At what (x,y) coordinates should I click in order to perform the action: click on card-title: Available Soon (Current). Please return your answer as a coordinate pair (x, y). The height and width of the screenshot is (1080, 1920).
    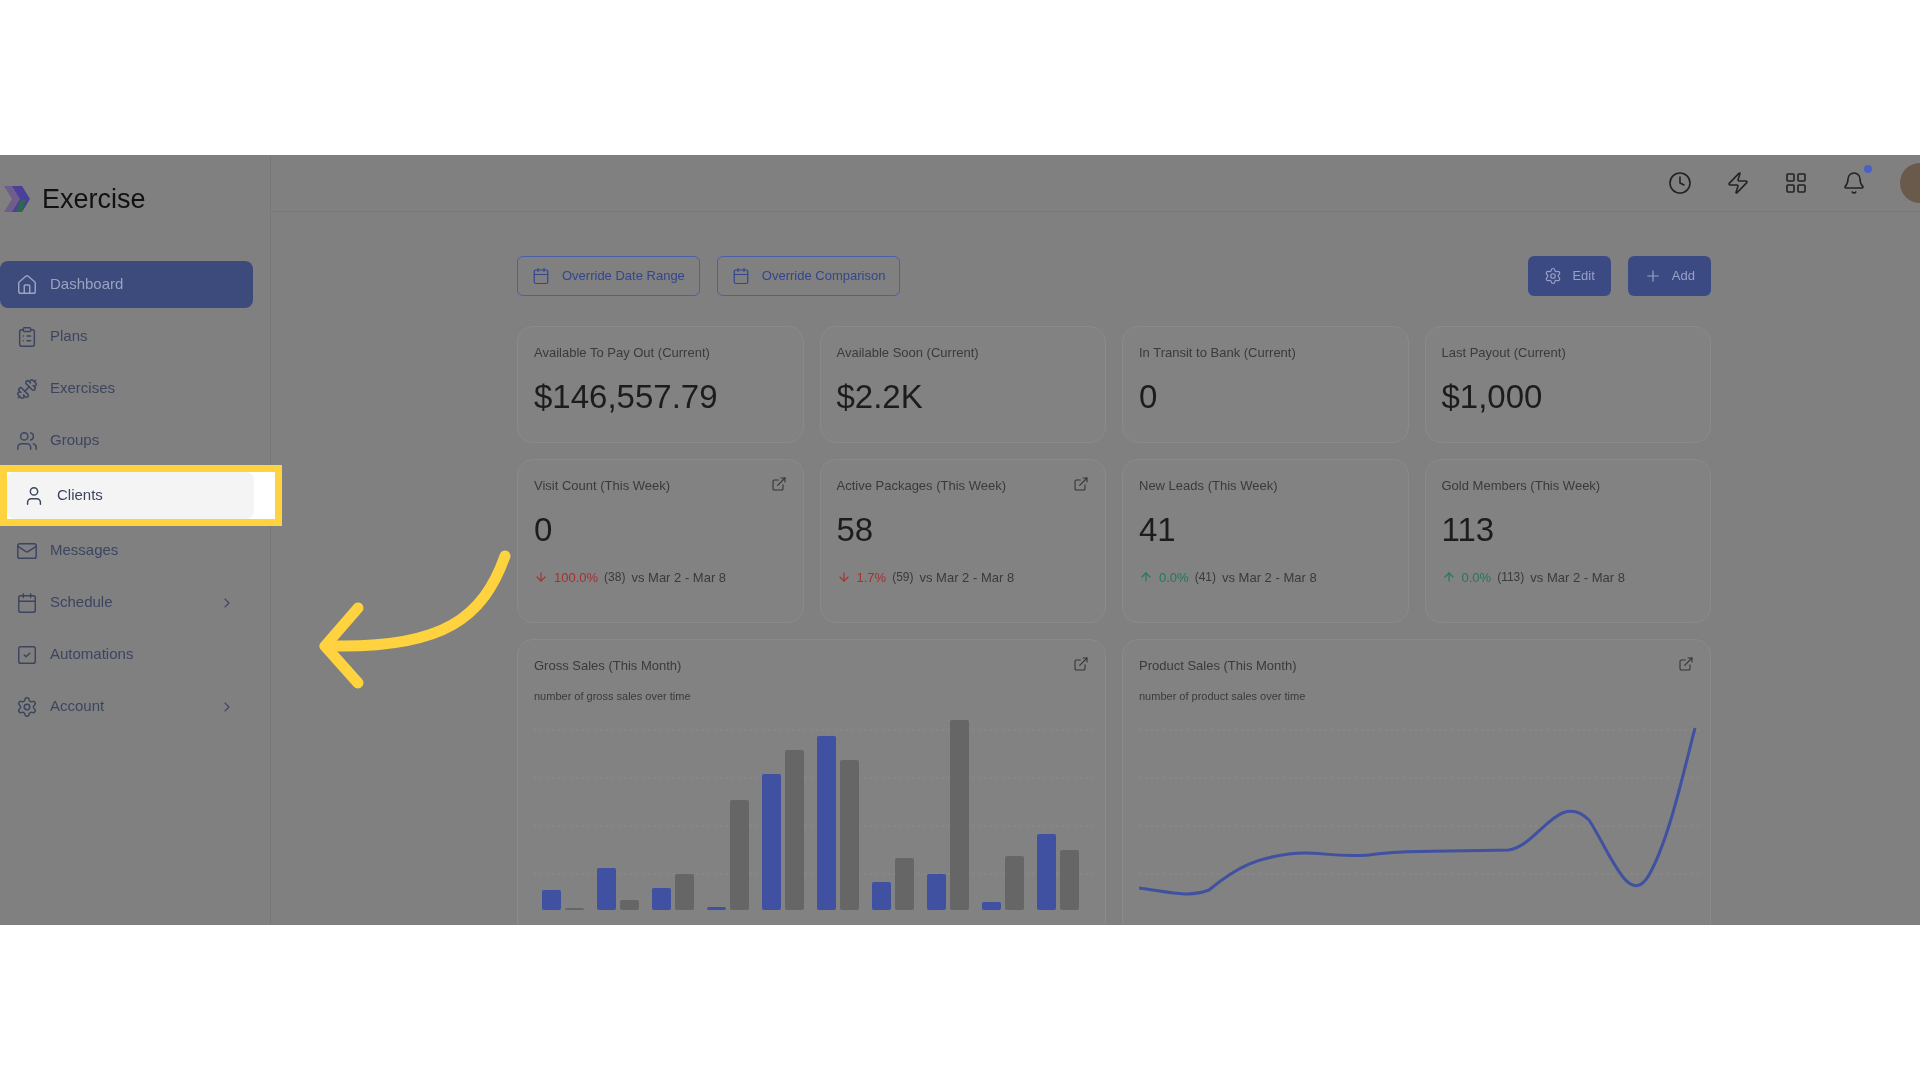
    Looking at the image, I should click on (907, 353).